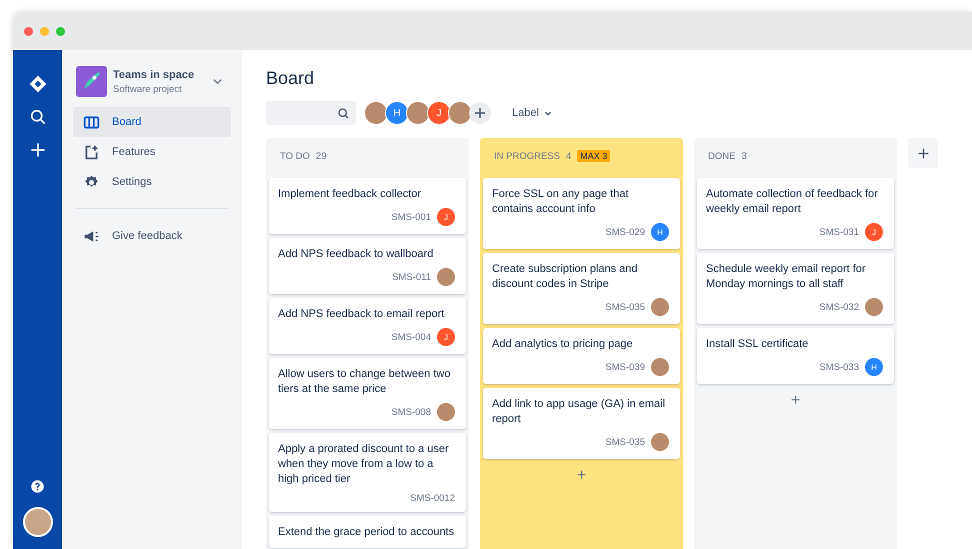  I want to click on plus-icon, so click(923, 153).